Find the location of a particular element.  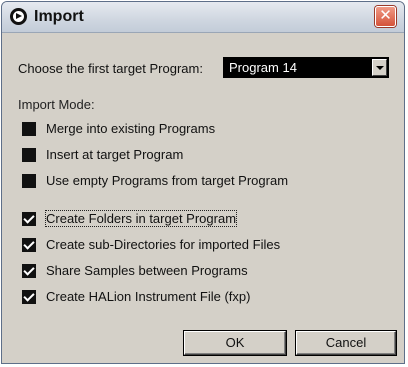

title-bar: Import ✕ is located at coordinates (203, 17).